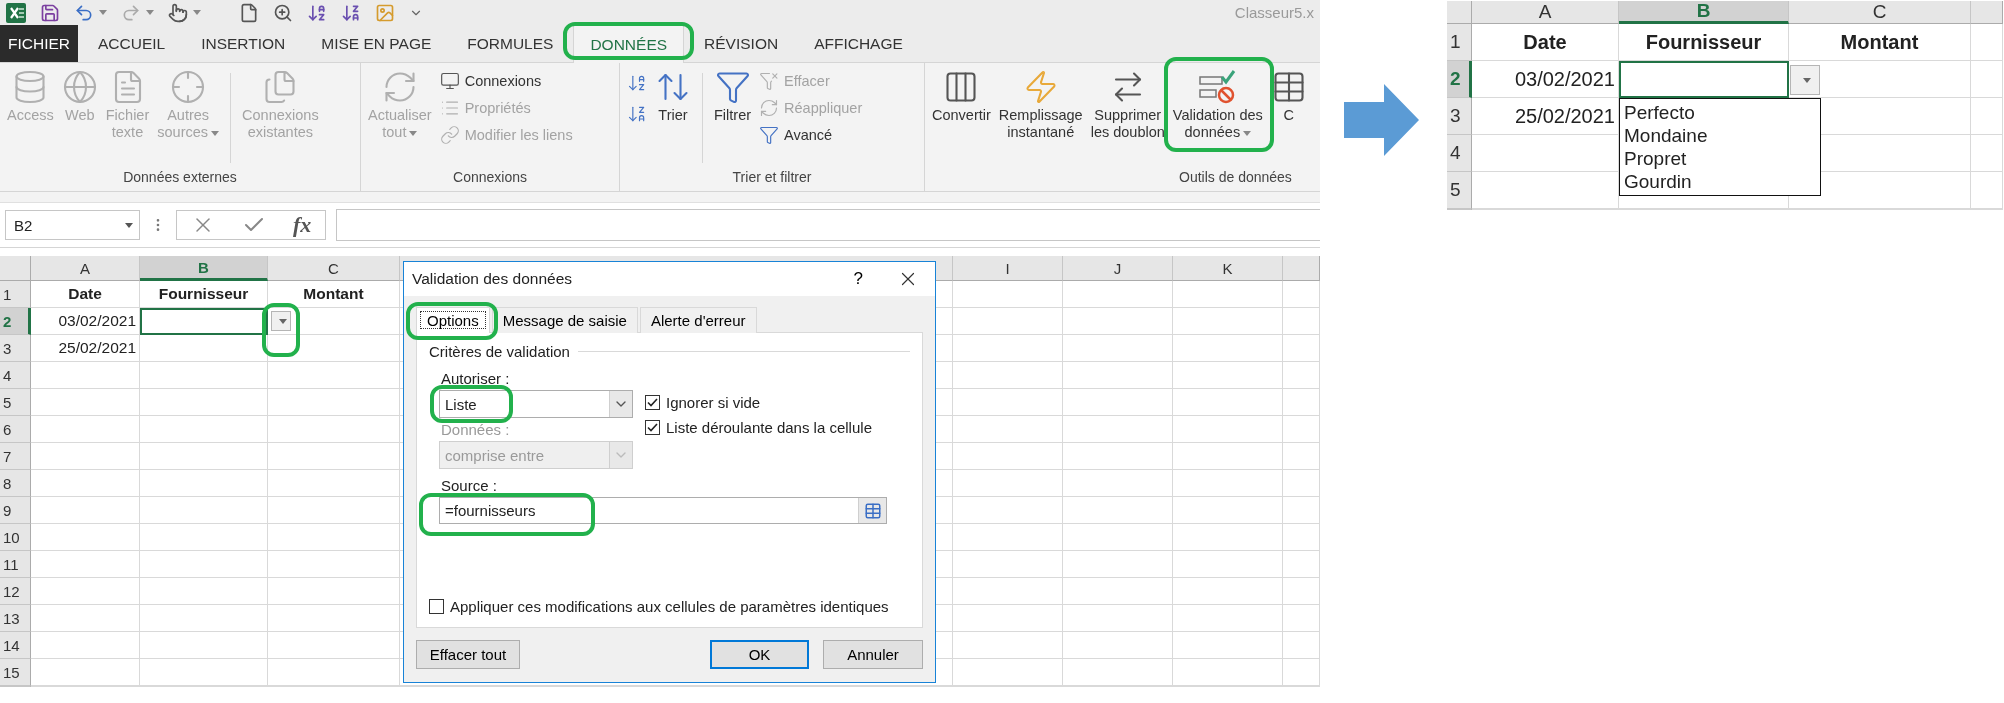  What do you see at coordinates (873, 654) in the screenshot?
I see `dialog-button: Annuler` at bounding box center [873, 654].